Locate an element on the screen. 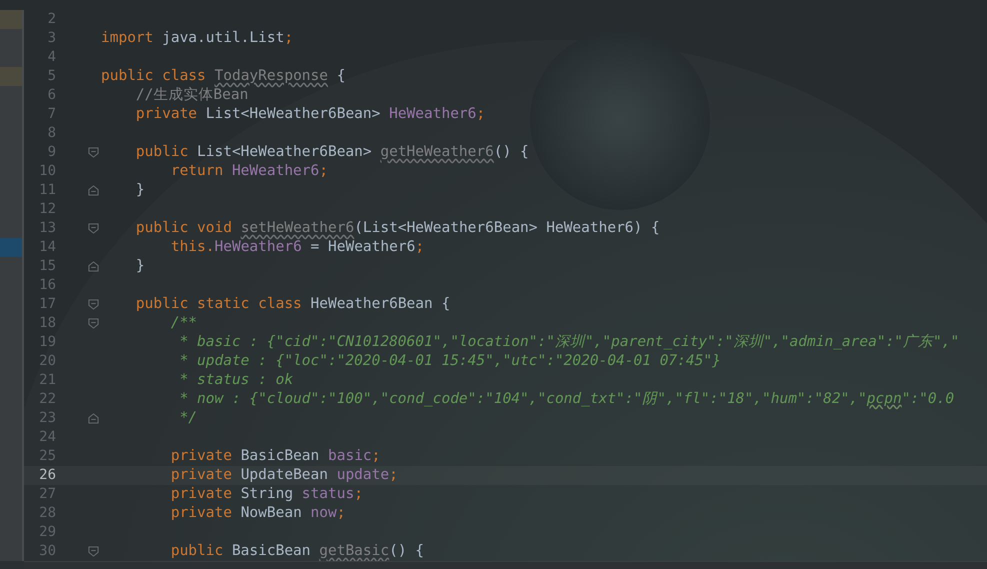  code-line: * now : {"cloud":"100","cond_code":"104","cond_txt":"阴","fl":"18","hum":"82","pcpn":"0.0 is located at coordinates (567, 399).